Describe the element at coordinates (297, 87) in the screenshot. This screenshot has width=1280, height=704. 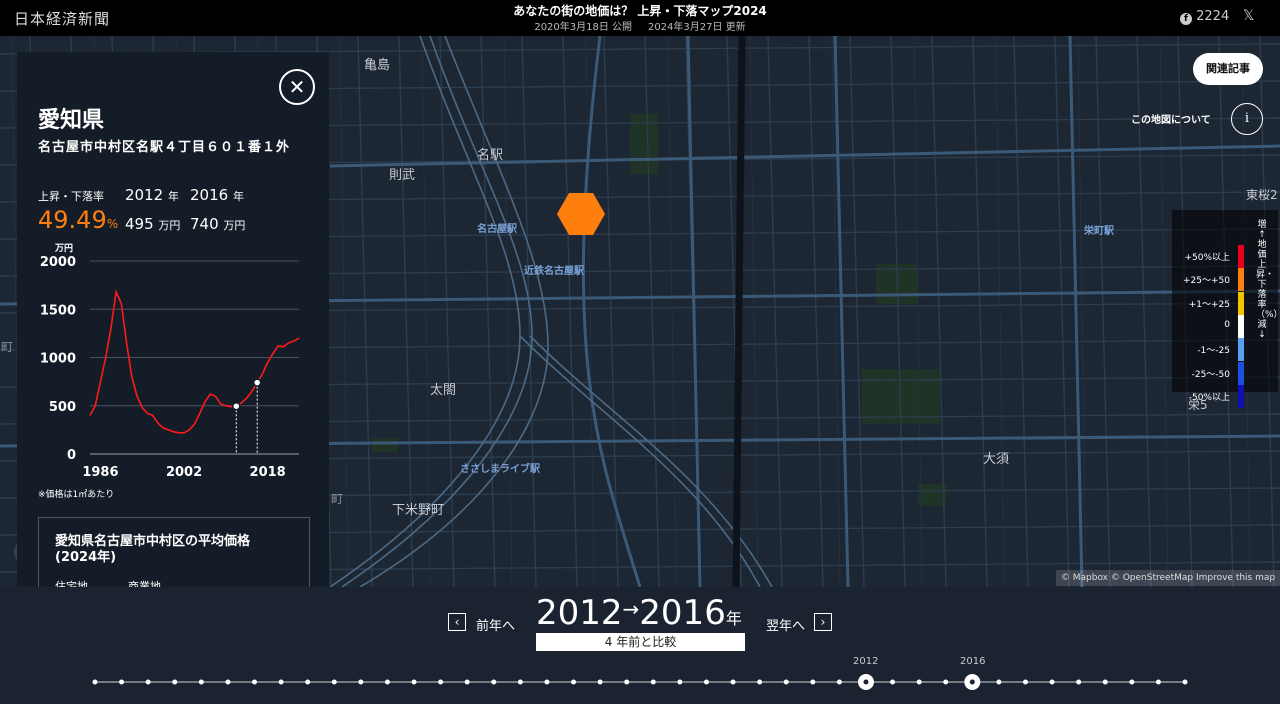
I see `close-button: ✕` at that location.